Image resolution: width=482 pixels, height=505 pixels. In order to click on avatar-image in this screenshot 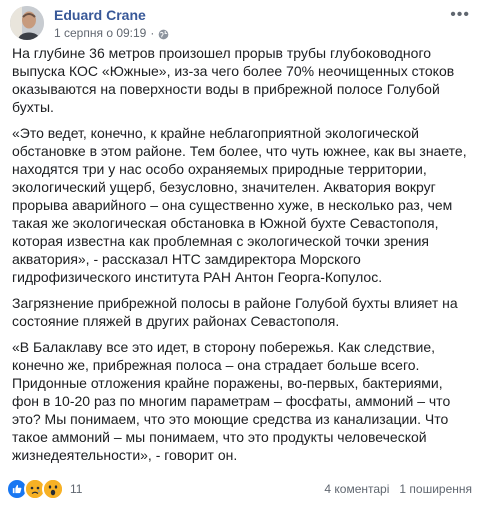, I will do `click(27, 23)`.